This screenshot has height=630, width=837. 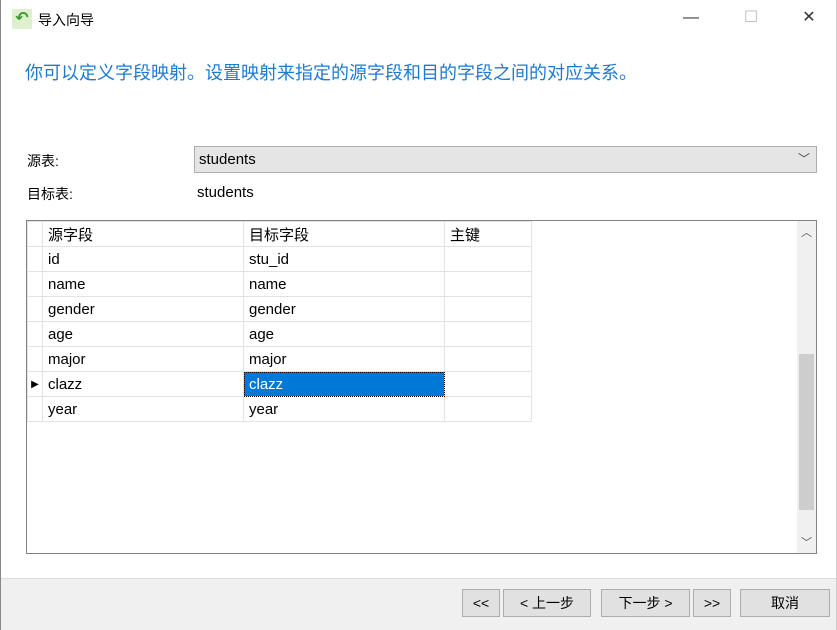 What do you see at coordinates (712, 603) in the screenshot?
I see `last-step-button: >>` at bounding box center [712, 603].